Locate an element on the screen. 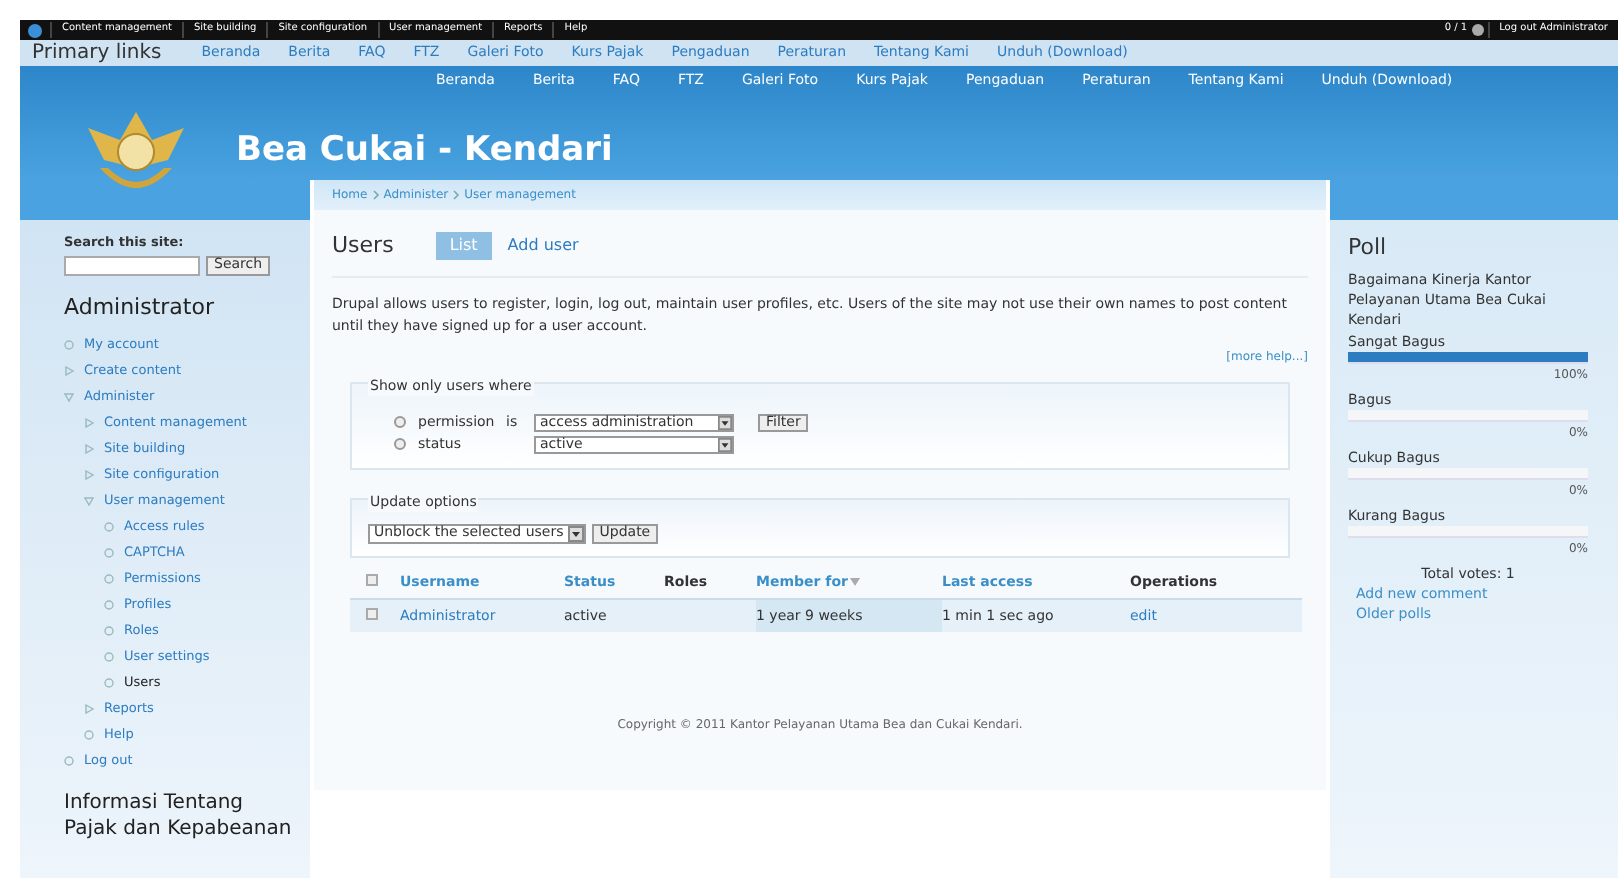 The image size is (1618, 878). select-all-checkbox is located at coordinates (372, 580).